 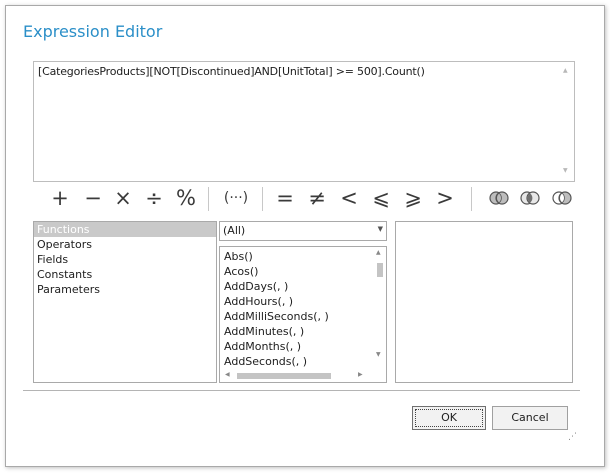 I want to click on function-list-vertical-scrollbar: ▲ ▼, so click(x=379, y=307).